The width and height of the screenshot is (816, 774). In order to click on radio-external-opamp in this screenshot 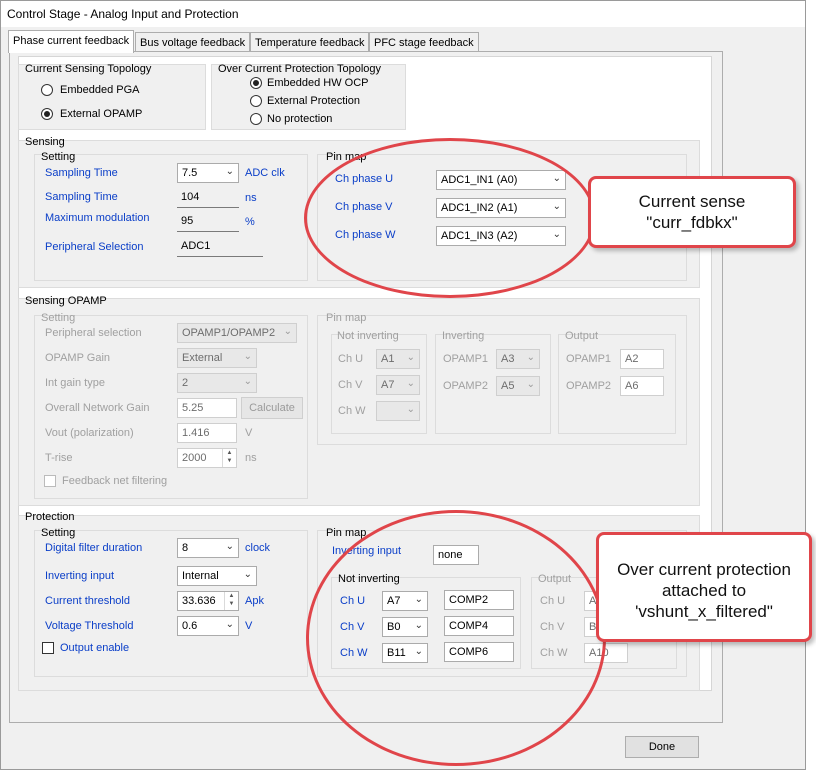, I will do `click(47, 114)`.